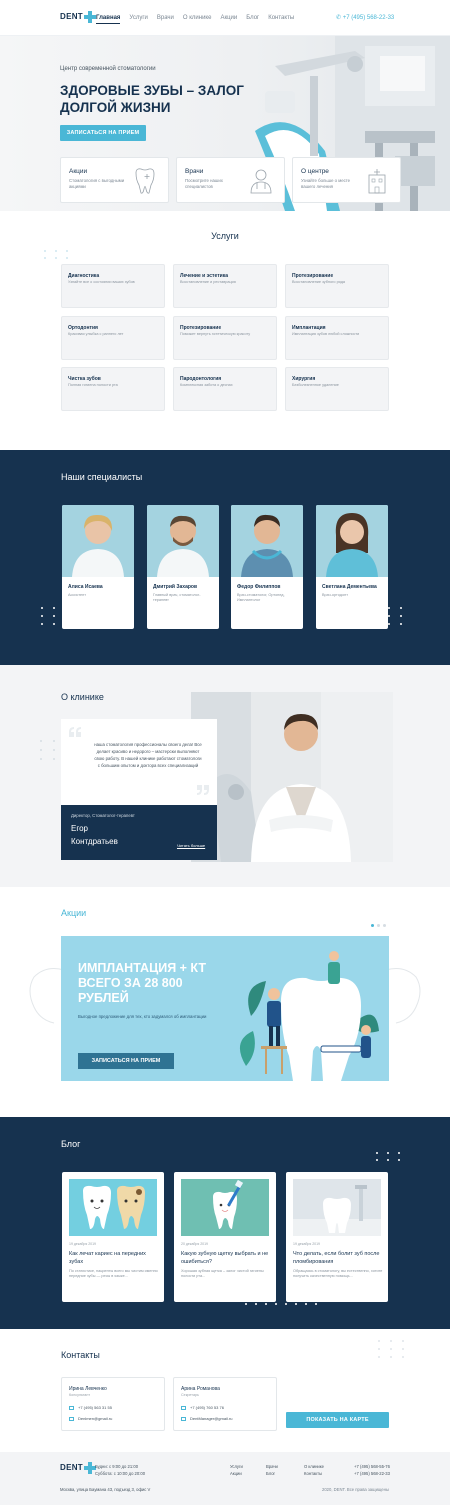  I want to click on contact-email-row: Denlmen@gmail.ru, so click(90, 1418).